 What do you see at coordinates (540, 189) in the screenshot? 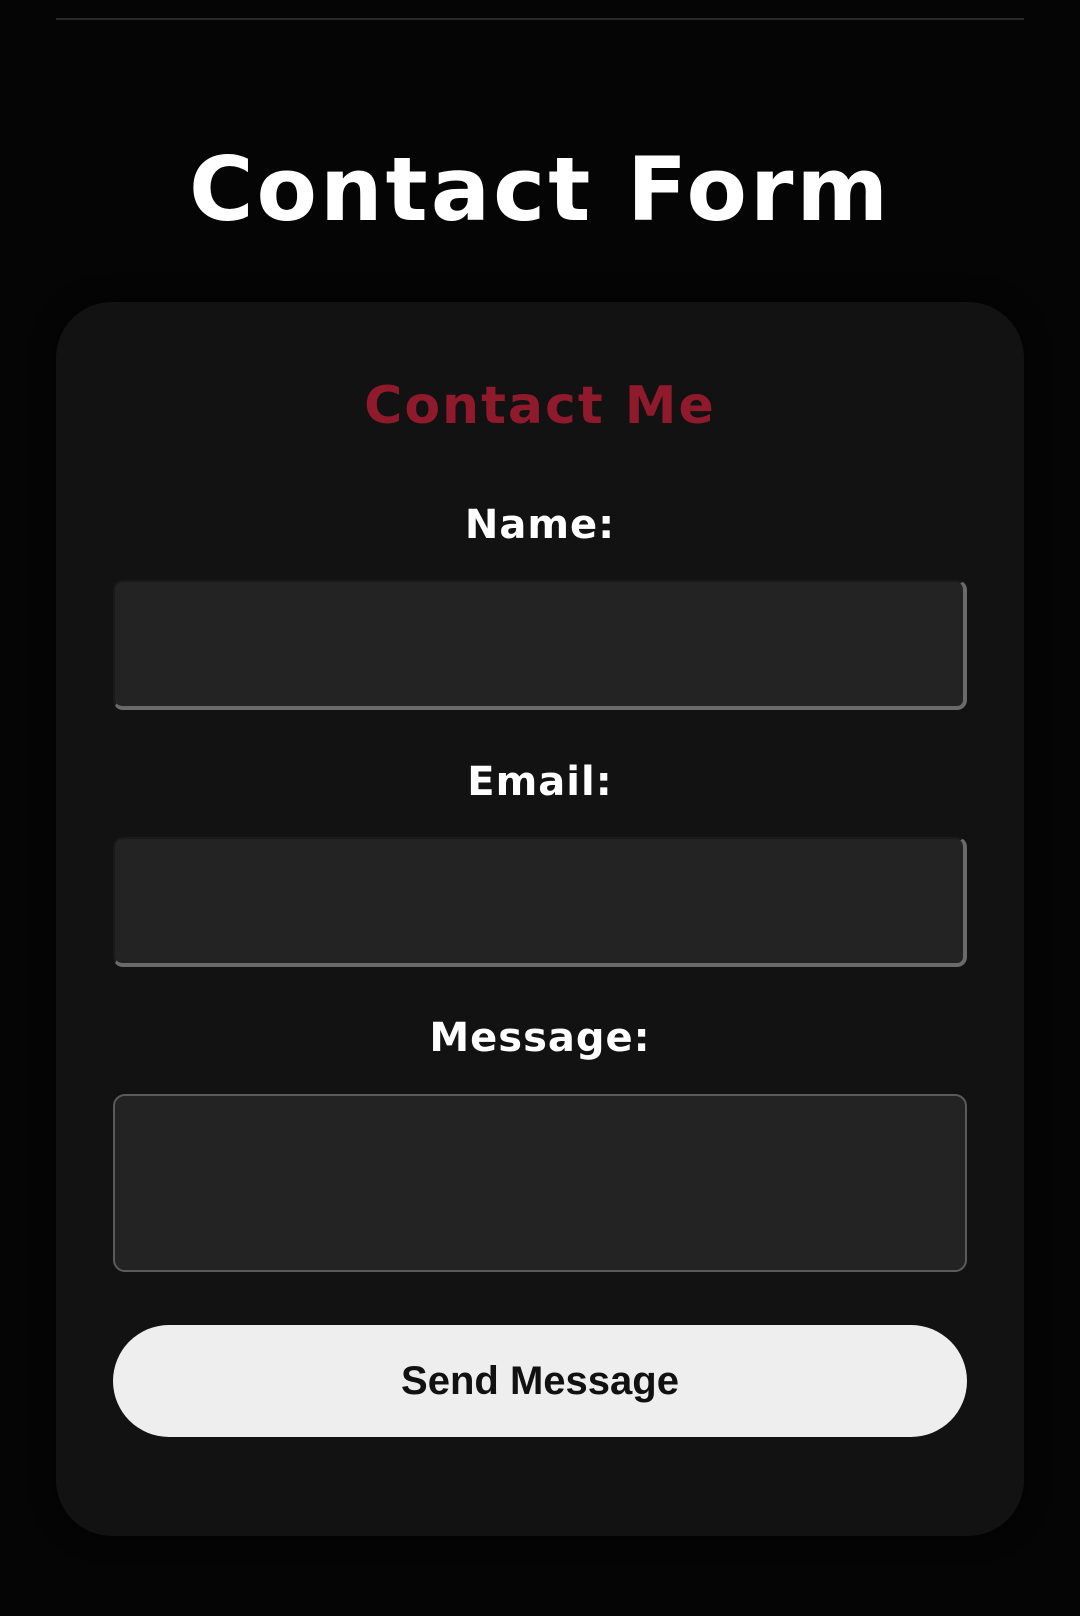
I see `page-title: Contact Form` at bounding box center [540, 189].